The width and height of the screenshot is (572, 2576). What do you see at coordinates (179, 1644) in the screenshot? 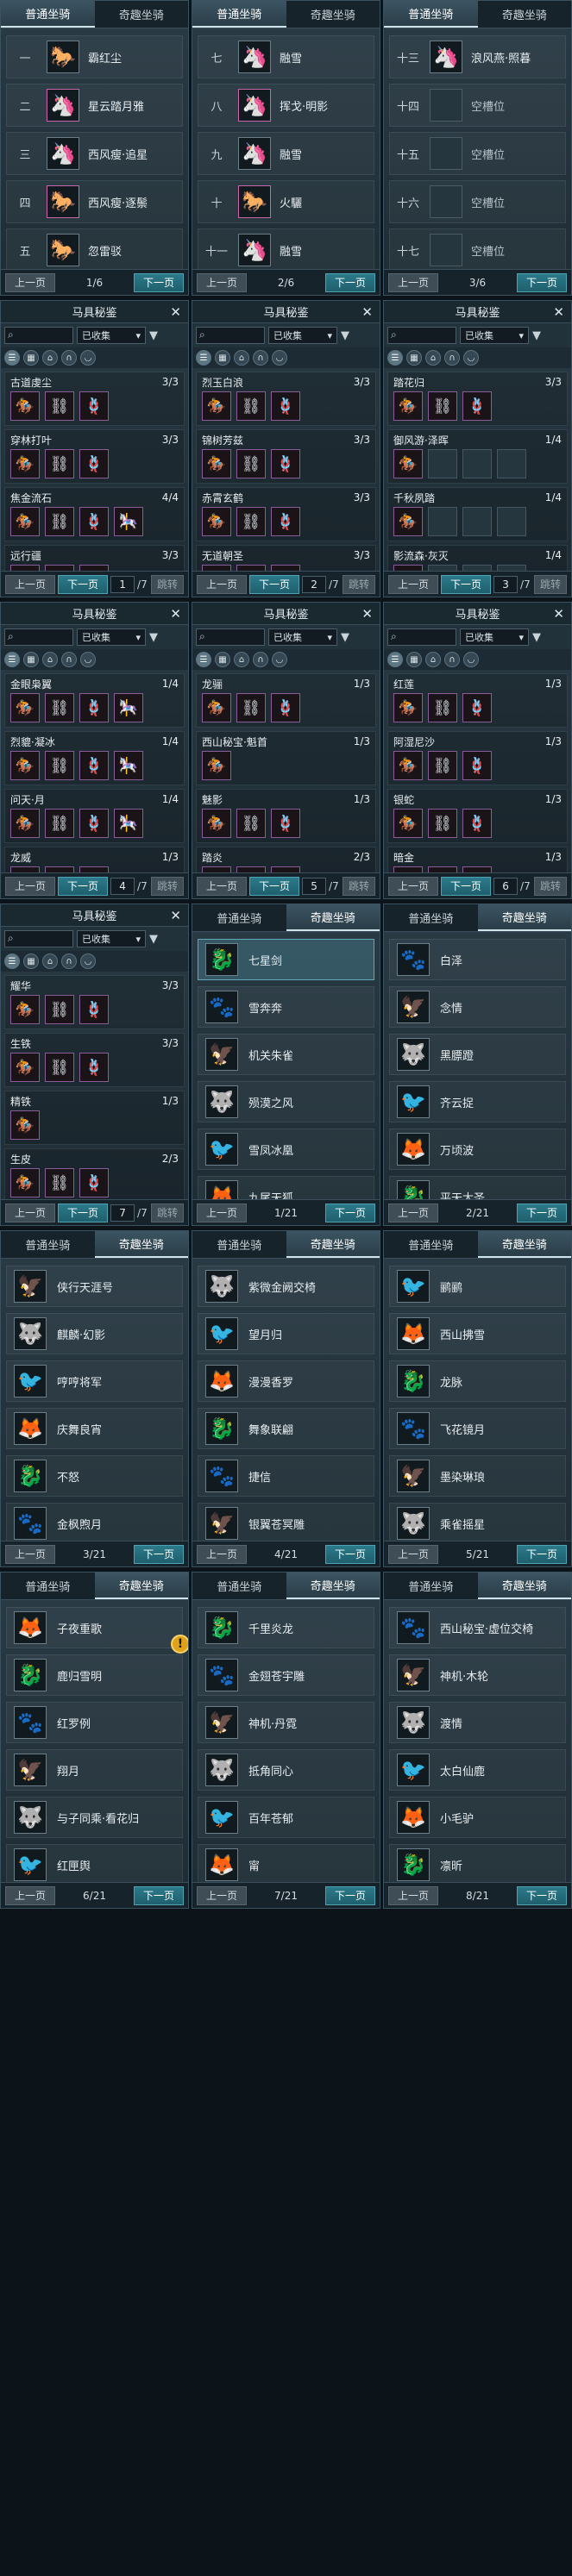
I see `alert-icon: !` at bounding box center [179, 1644].